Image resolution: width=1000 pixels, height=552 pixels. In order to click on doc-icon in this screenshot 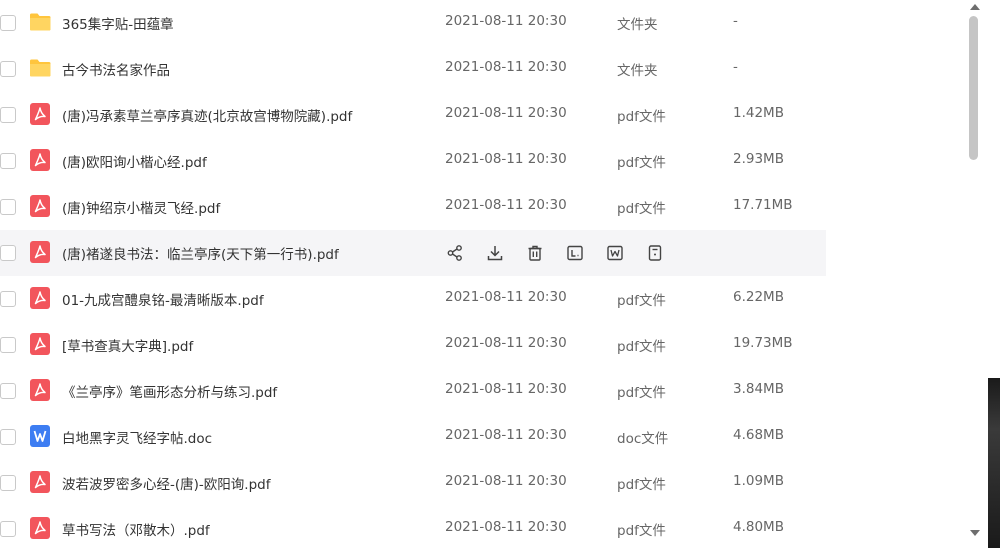, I will do `click(40, 436)`.